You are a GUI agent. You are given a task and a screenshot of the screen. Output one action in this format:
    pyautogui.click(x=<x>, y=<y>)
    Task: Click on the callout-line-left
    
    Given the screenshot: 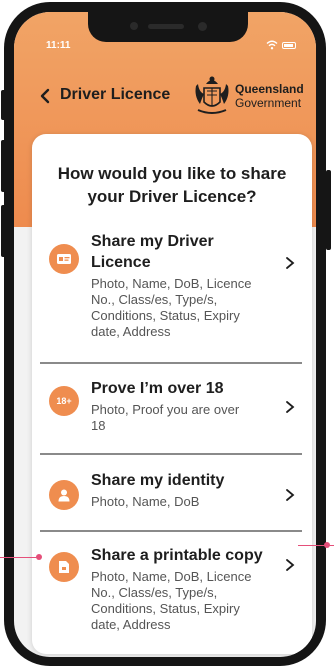 What is the action you would take?
    pyautogui.click(x=19, y=557)
    